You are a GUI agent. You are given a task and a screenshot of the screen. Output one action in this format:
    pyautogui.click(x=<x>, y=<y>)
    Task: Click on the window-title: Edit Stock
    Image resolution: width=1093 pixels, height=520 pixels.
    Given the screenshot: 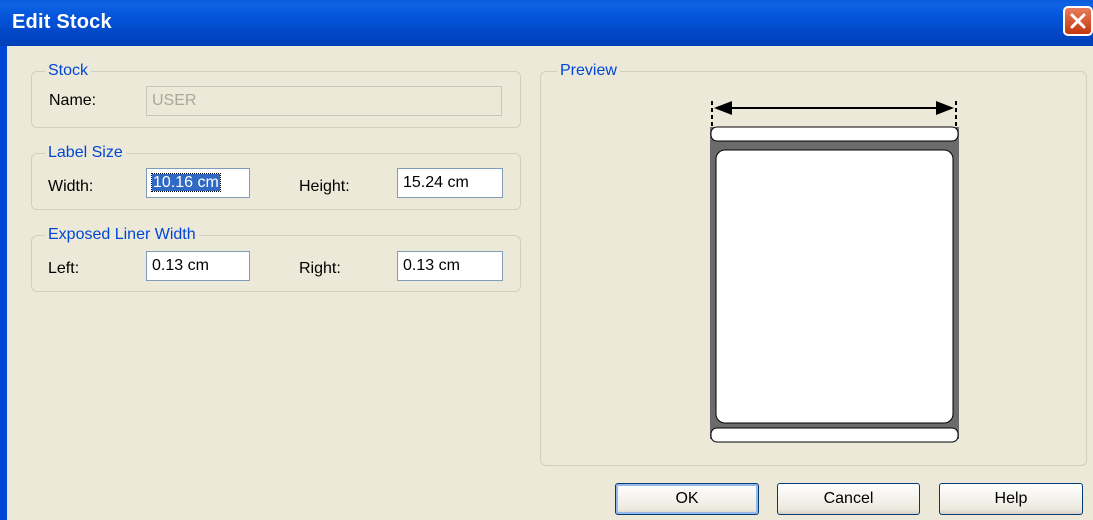 What is the action you would take?
    pyautogui.click(x=62, y=22)
    